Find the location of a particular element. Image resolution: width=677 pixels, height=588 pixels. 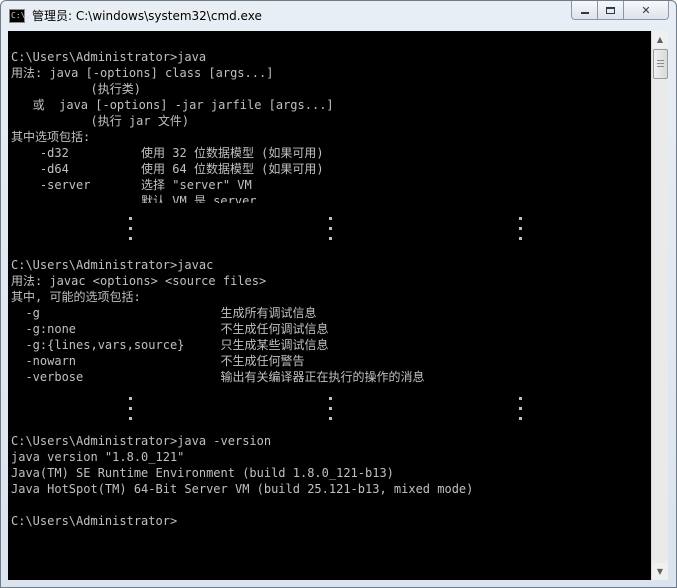

chevron-down-icon: ▼ is located at coordinates (660, 571).